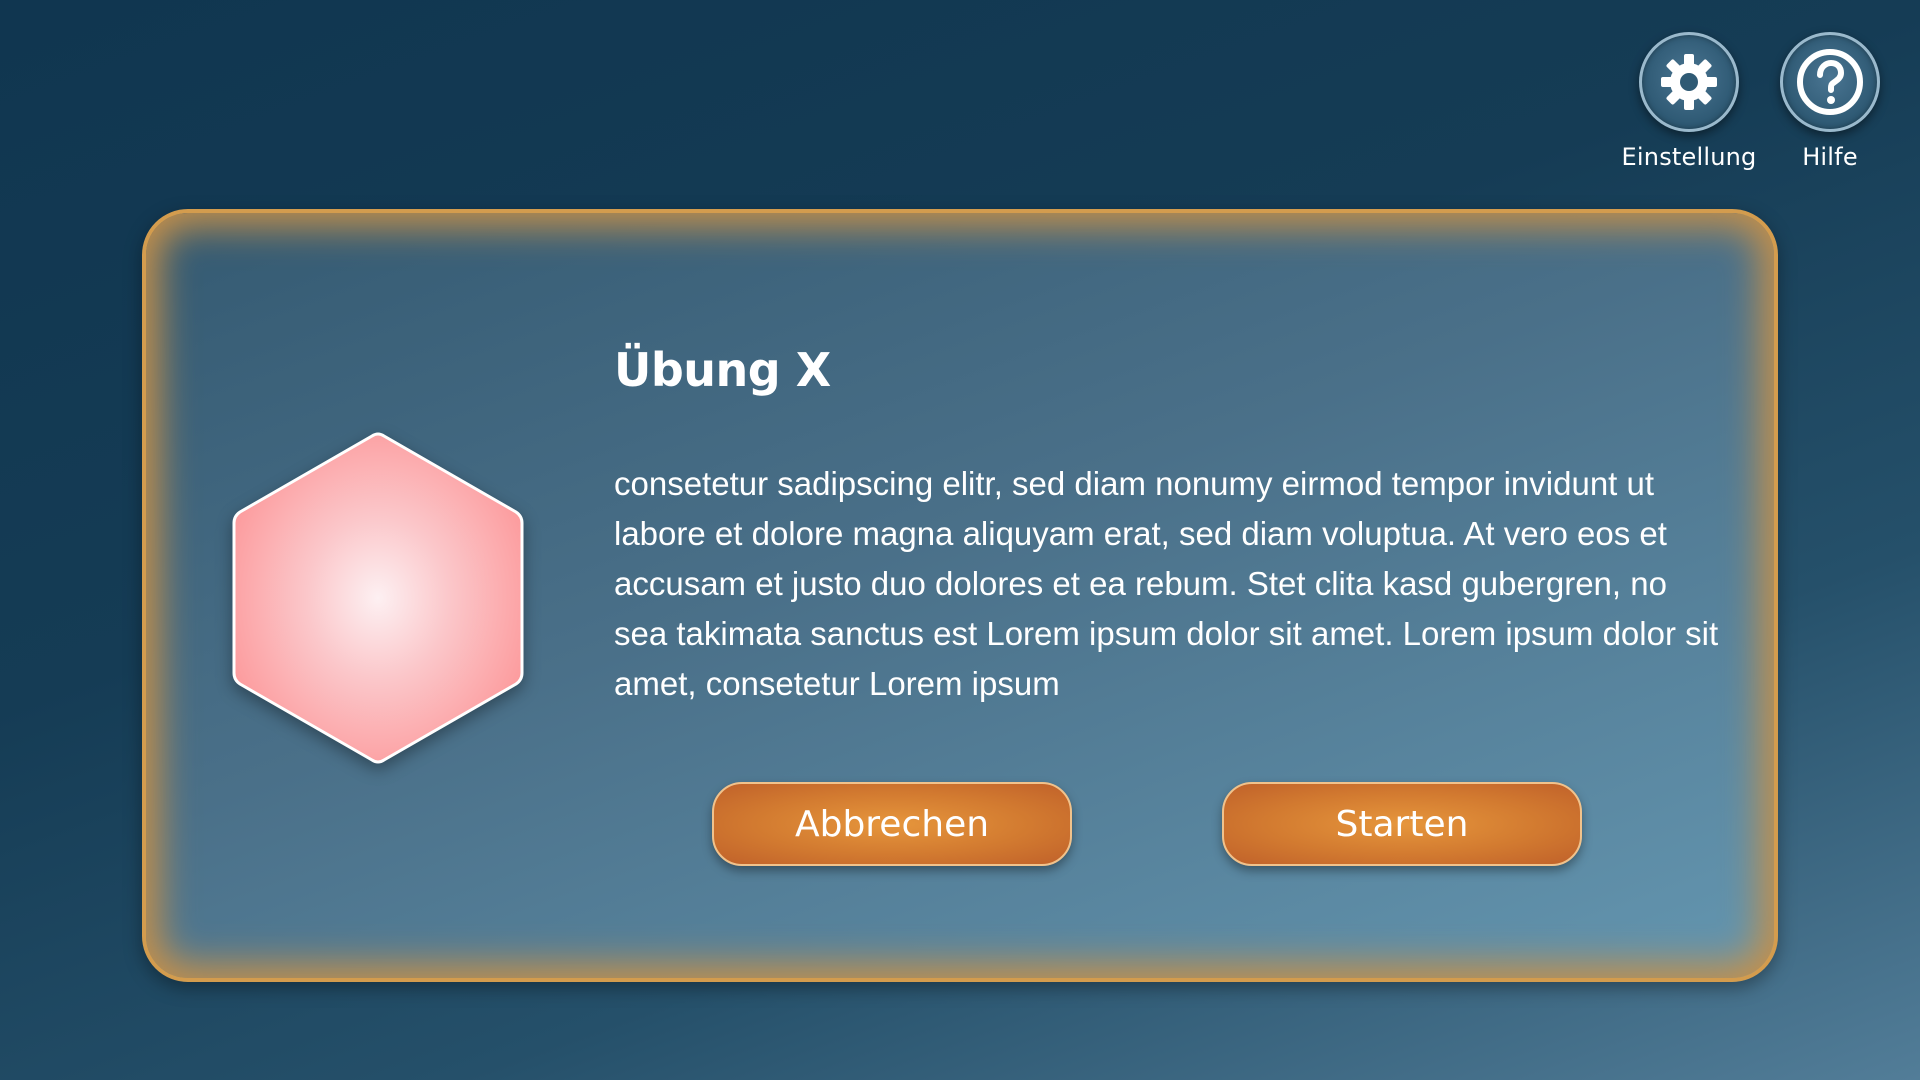 The height and width of the screenshot is (1080, 1920). I want to click on help-icon-button, so click(1830, 82).